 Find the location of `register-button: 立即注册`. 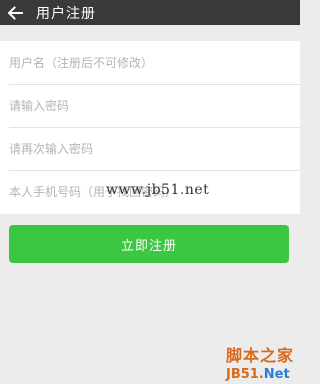

register-button: 立即注册 is located at coordinates (149, 244).